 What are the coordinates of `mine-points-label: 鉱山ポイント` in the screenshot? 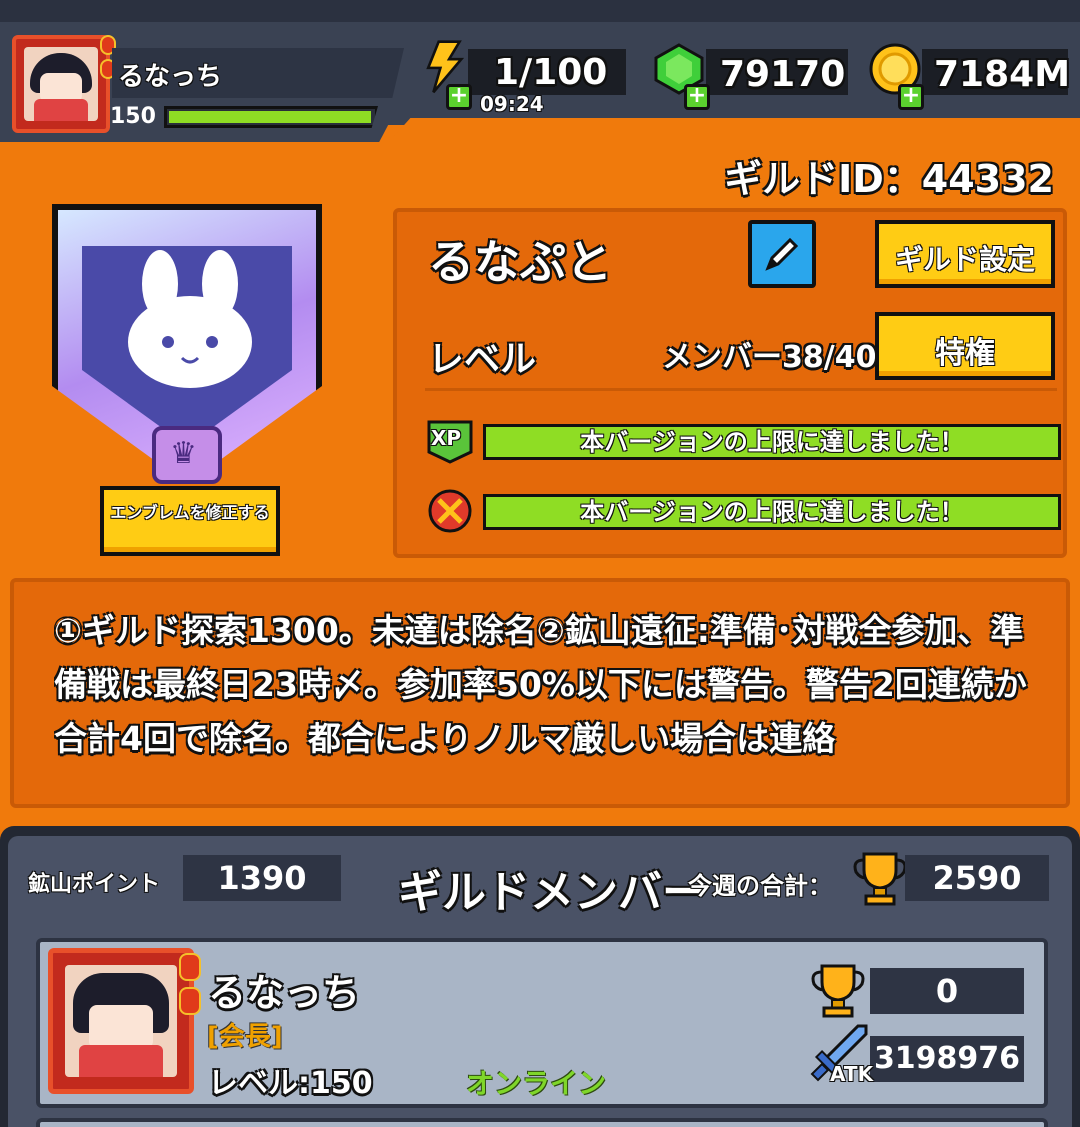 It's located at (94, 884).